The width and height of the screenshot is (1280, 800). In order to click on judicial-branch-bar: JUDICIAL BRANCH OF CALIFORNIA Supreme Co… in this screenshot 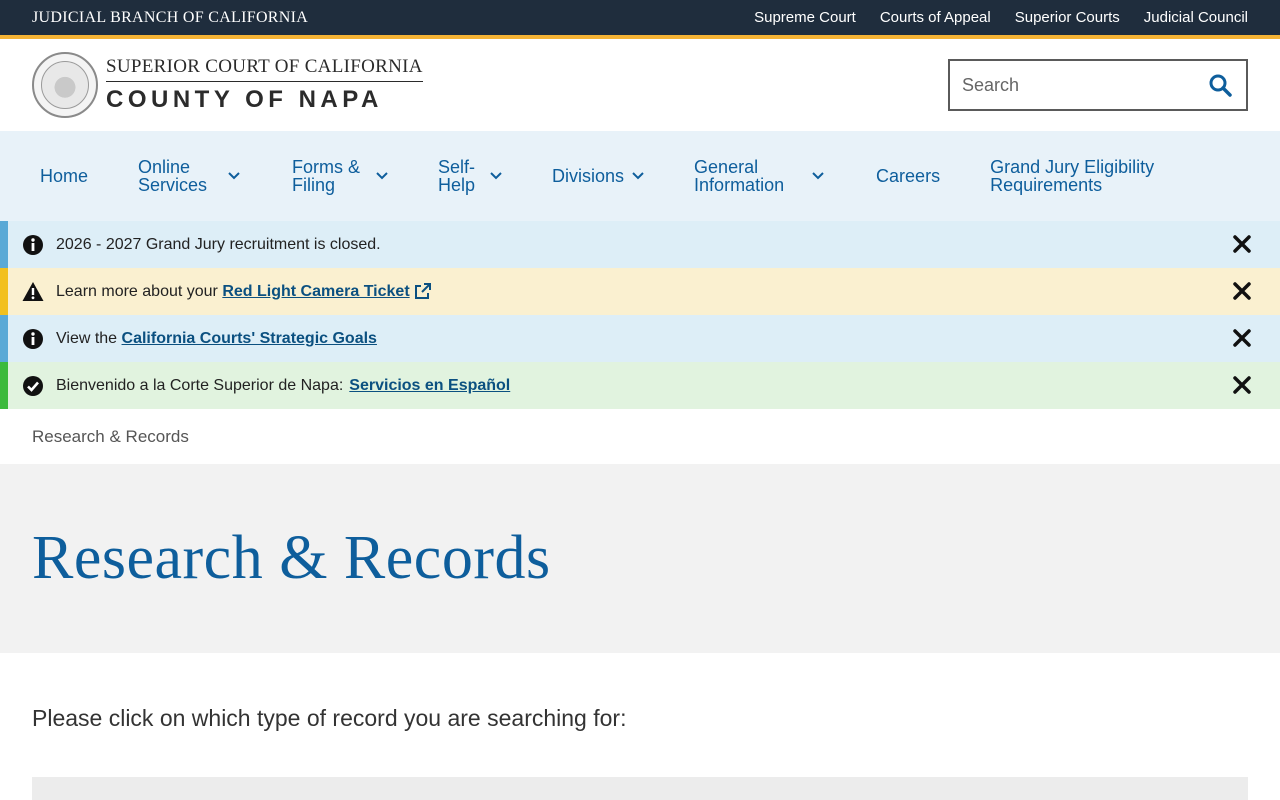, I will do `click(640, 17)`.